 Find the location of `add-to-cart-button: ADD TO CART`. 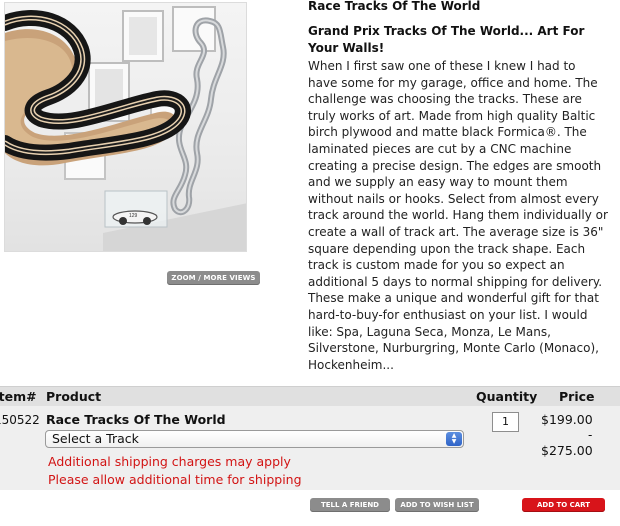

add-to-cart-button: ADD TO CART is located at coordinates (563, 505).